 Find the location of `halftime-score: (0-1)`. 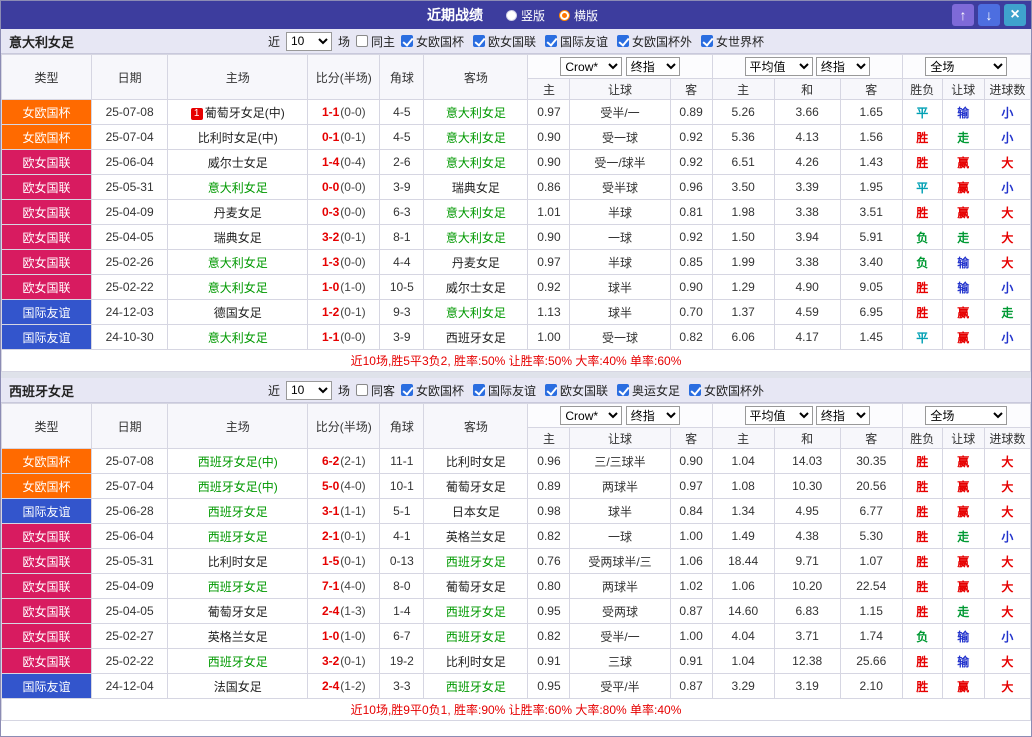

halftime-score: (0-1) is located at coordinates (353, 561).